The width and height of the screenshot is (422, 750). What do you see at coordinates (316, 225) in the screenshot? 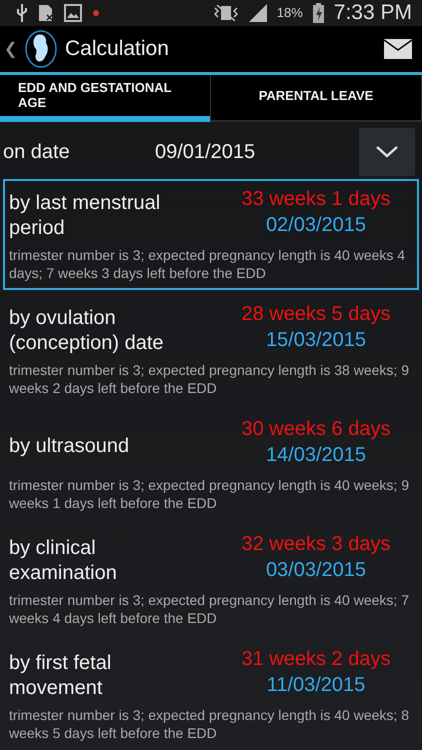
I see `due-date: 02/03/2015` at bounding box center [316, 225].